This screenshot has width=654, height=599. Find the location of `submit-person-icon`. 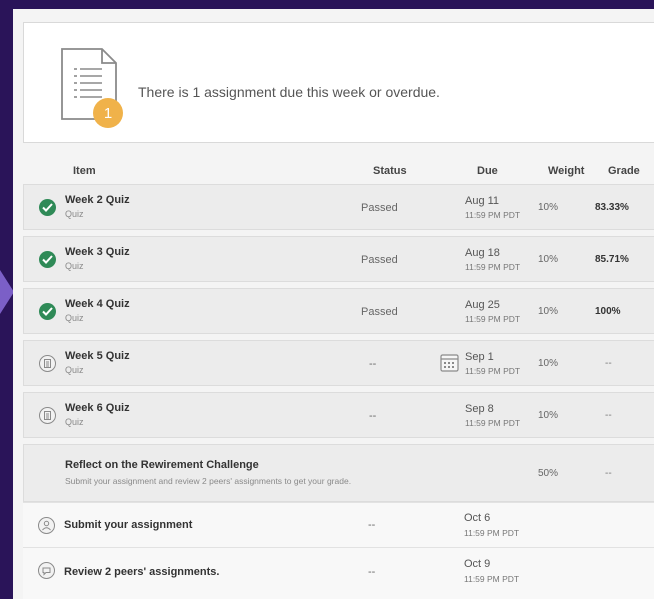

submit-person-icon is located at coordinates (46, 525).